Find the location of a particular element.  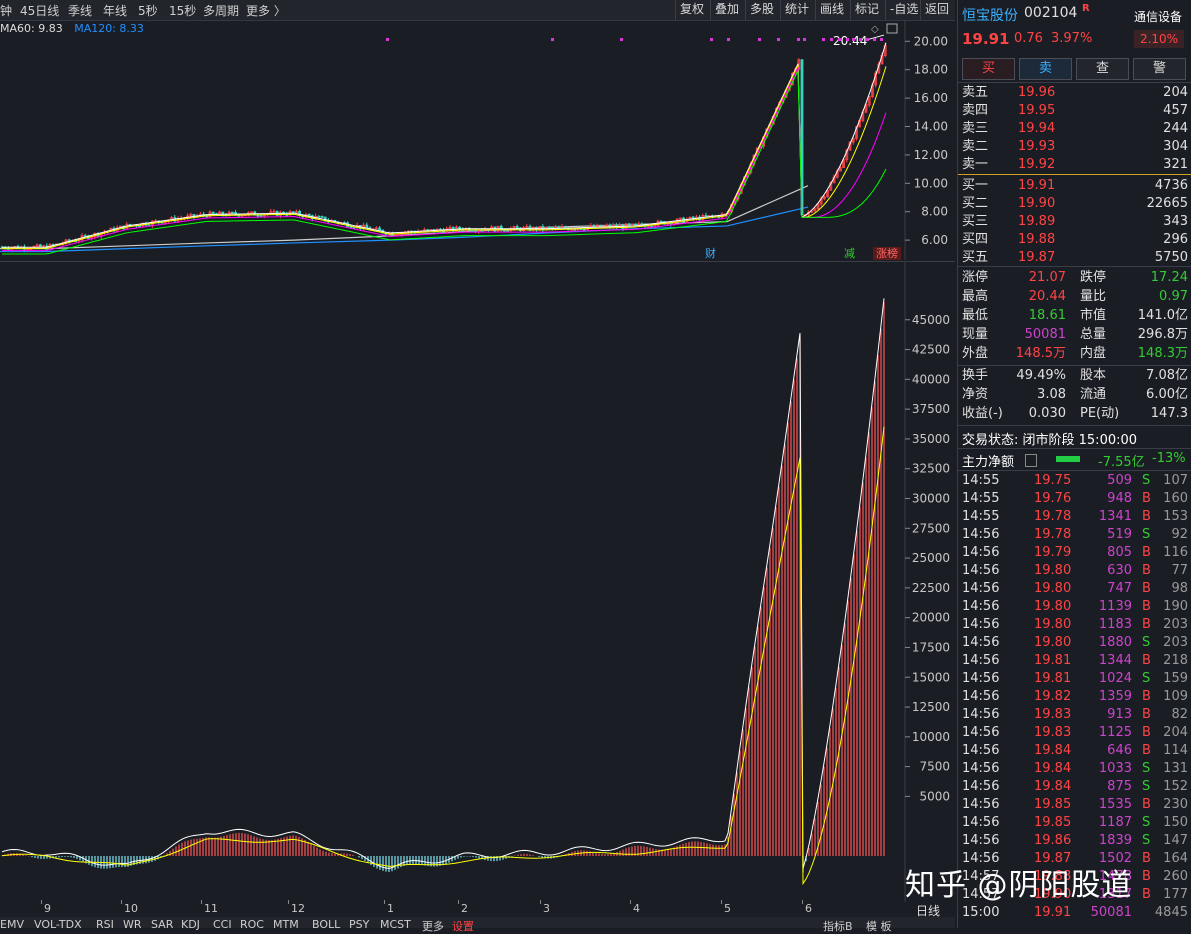

stat-value: 3.08 is located at coordinates (1051, 394).